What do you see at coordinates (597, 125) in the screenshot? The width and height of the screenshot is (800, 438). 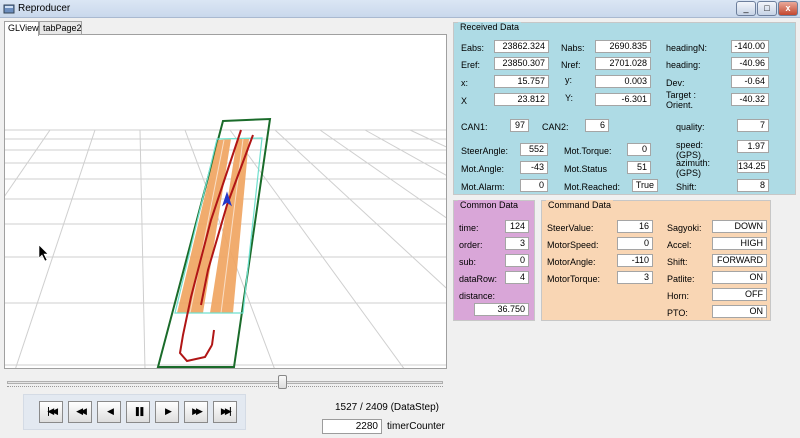 I see `can2-value: 6` at bounding box center [597, 125].